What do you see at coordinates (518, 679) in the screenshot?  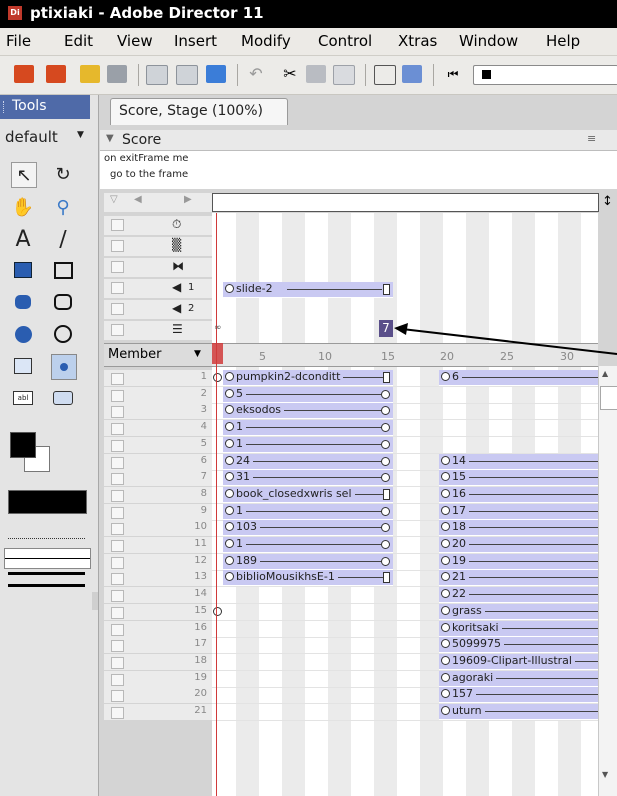 I see `sprite-span: agoraki` at bounding box center [518, 679].